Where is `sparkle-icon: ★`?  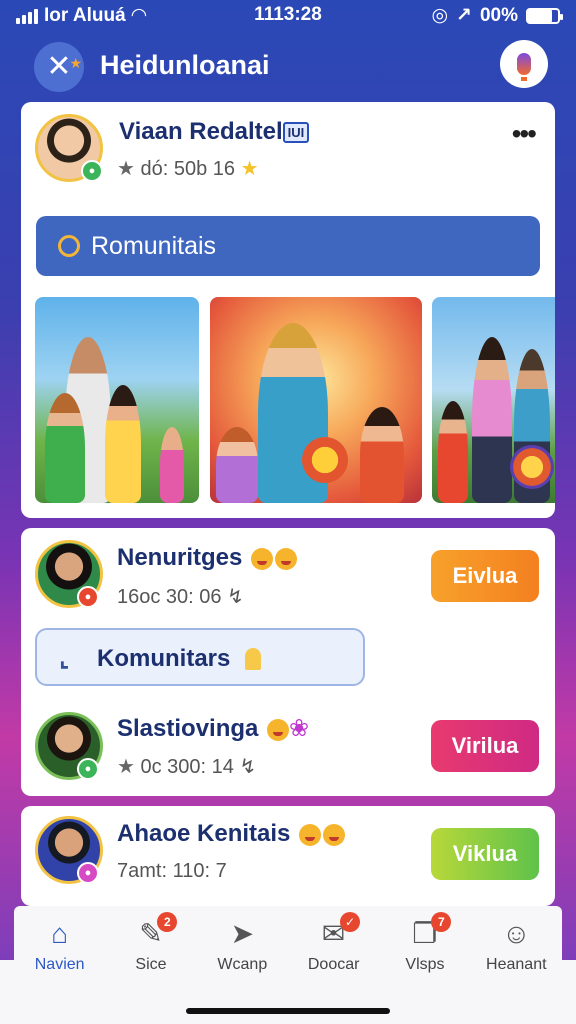
sparkle-icon: ★ is located at coordinates (75, 63).